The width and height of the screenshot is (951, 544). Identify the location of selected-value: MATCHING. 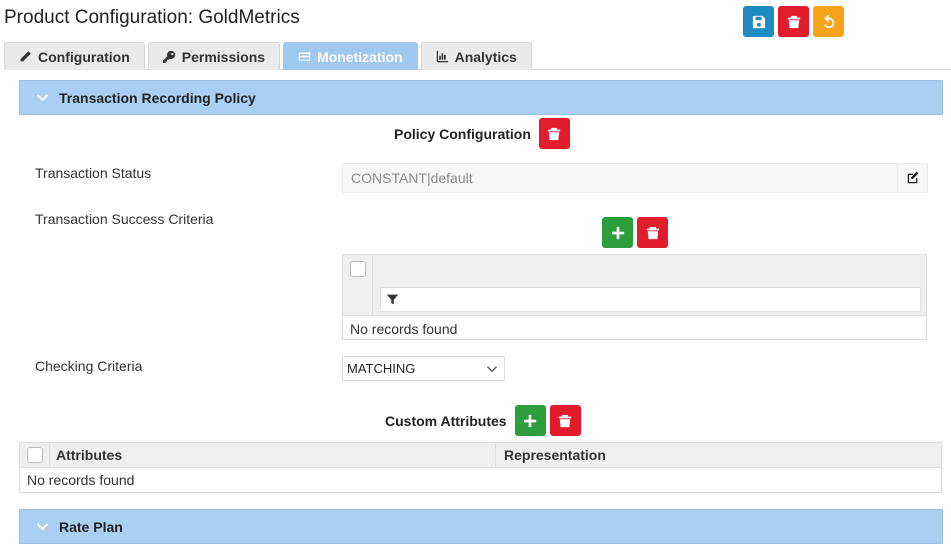
(381, 368).